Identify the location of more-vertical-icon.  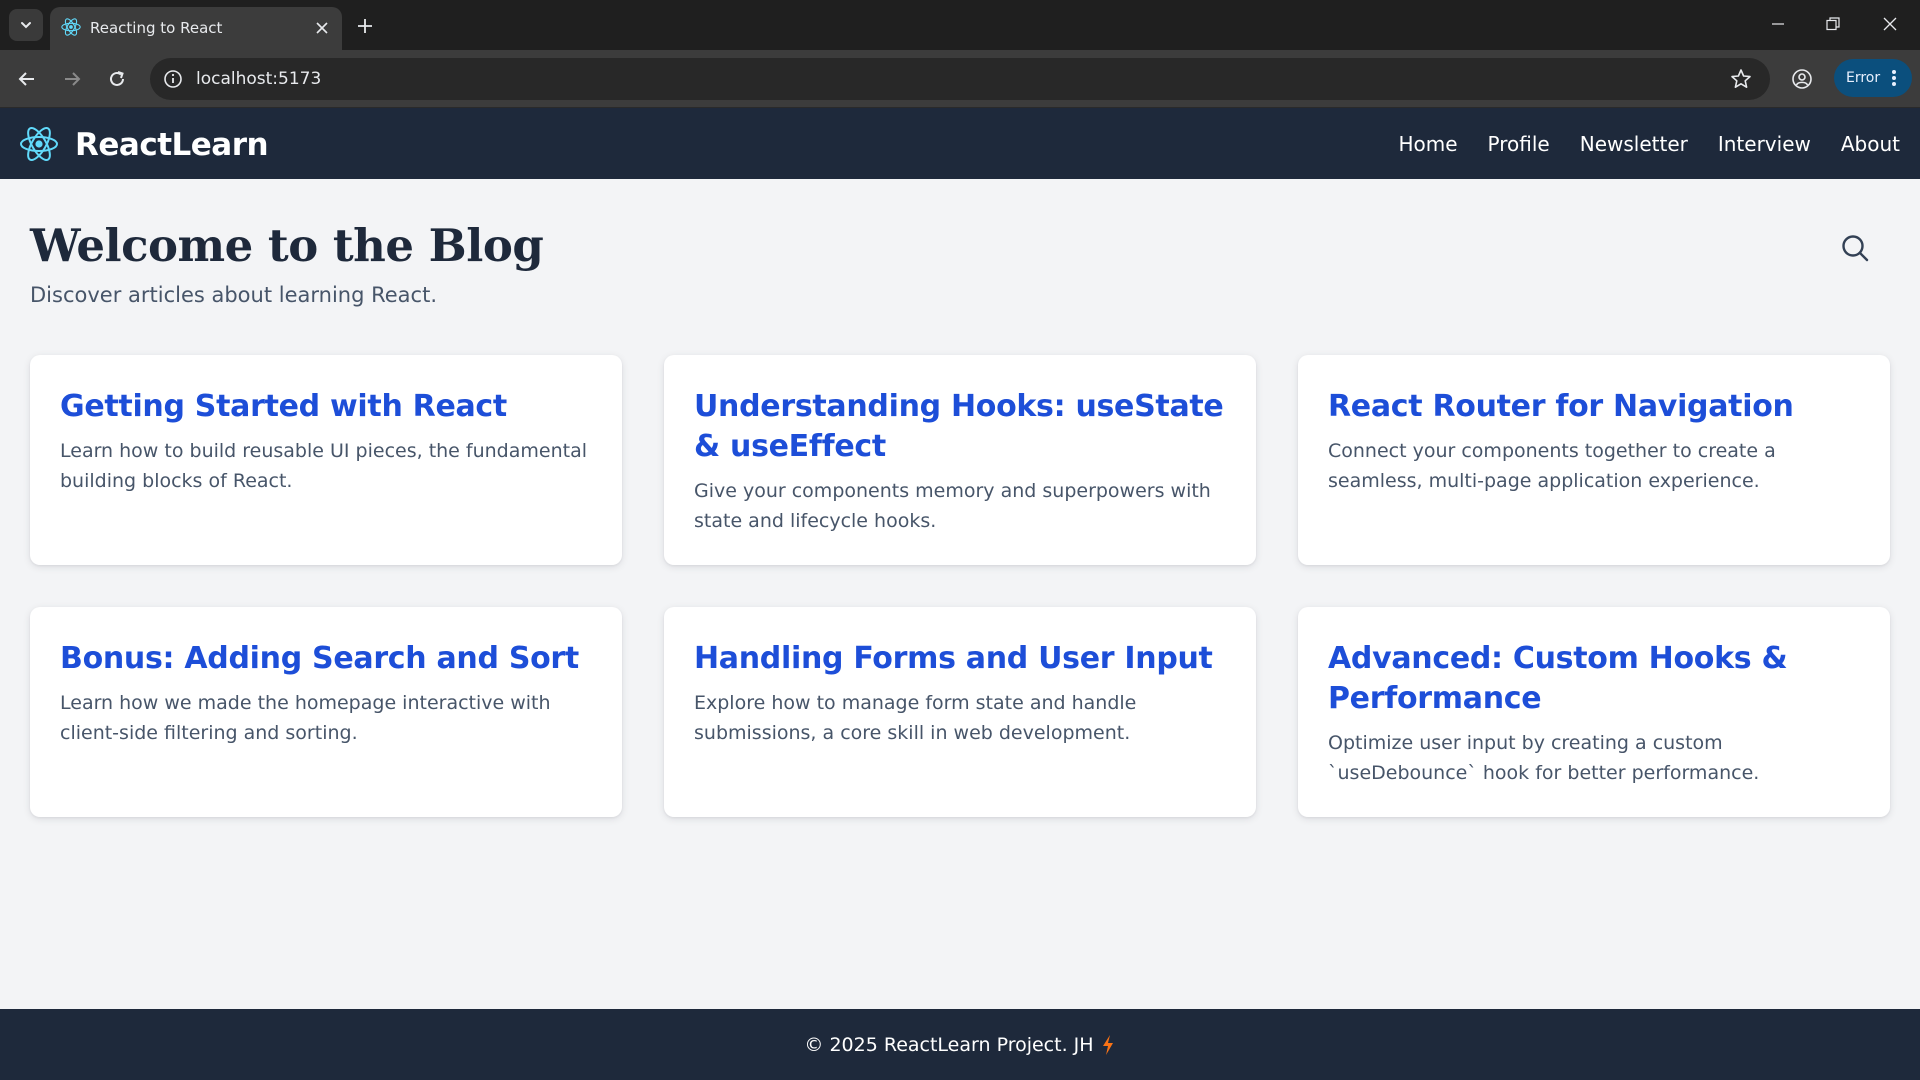
(1894, 78).